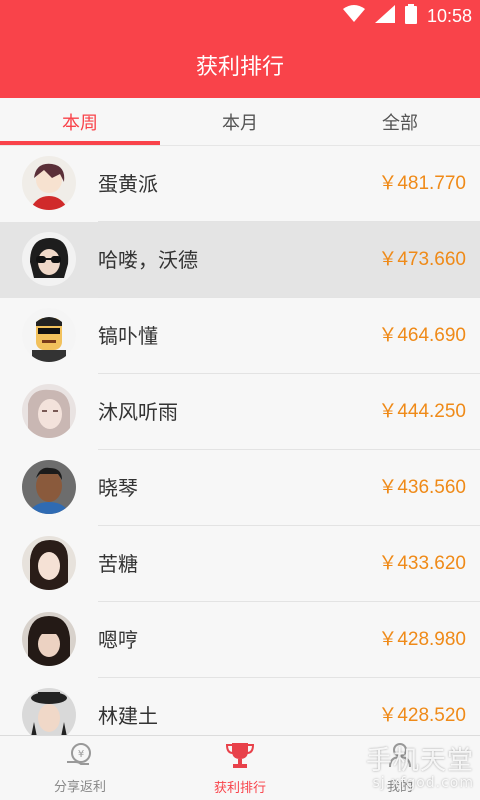  What do you see at coordinates (118, 640) in the screenshot?
I see `user-name: 嗯哼` at bounding box center [118, 640].